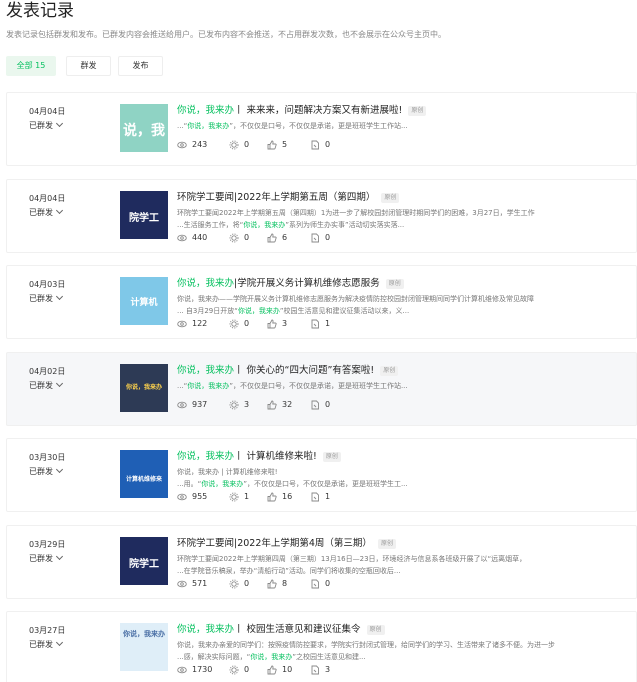 This screenshot has height=682, width=637. Describe the element at coordinates (47, 457) in the screenshot. I see `record-date: 03月30日` at that location.